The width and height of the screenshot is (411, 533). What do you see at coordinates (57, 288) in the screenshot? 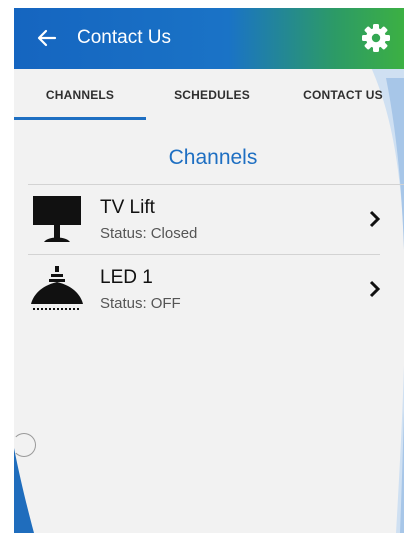
I see `led-lamp-icon` at bounding box center [57, 288].